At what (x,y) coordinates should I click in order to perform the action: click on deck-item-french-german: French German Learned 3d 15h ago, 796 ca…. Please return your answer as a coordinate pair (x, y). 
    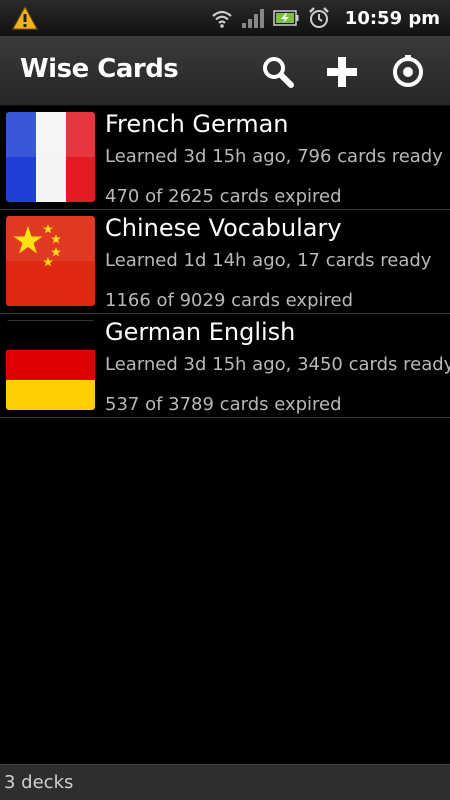
    Looking at the image, I should click on (225, 158).